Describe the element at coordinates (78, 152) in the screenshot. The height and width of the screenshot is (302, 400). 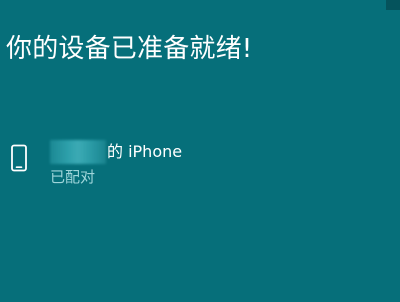
I see `device-name-redacted` at that location.